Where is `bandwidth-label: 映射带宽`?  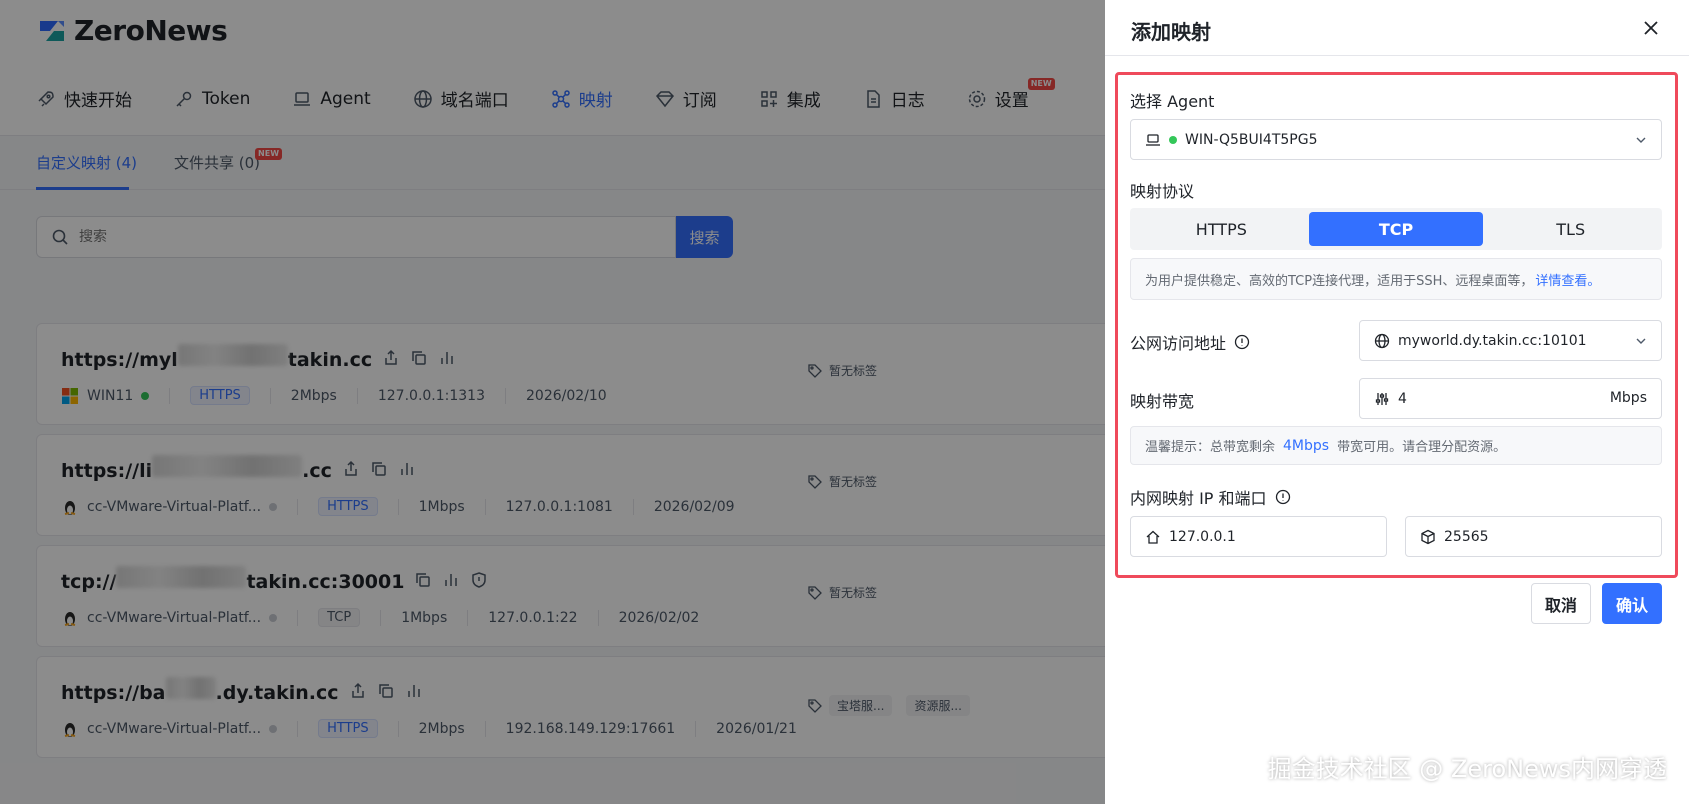
bandwidth-label: 映射带宽 is located at coordinates (1162, 400).